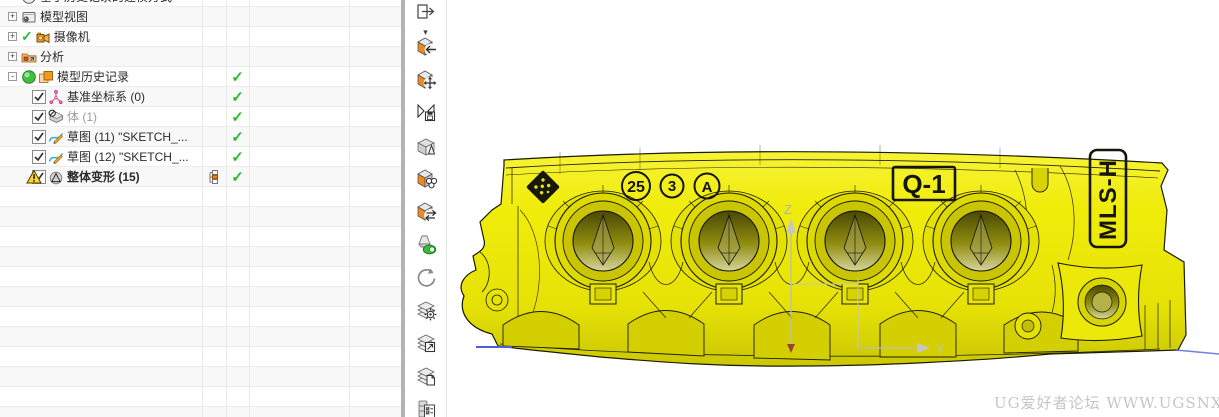 Image resolution: width=1219 pixels, height=417 pixels. What do you see at coordinates (200, 137) in the screenshot?
I see `tree-row-sketch-11: 草图 (11) "SKETCH_... ✓` at bounding box center [200, 137].